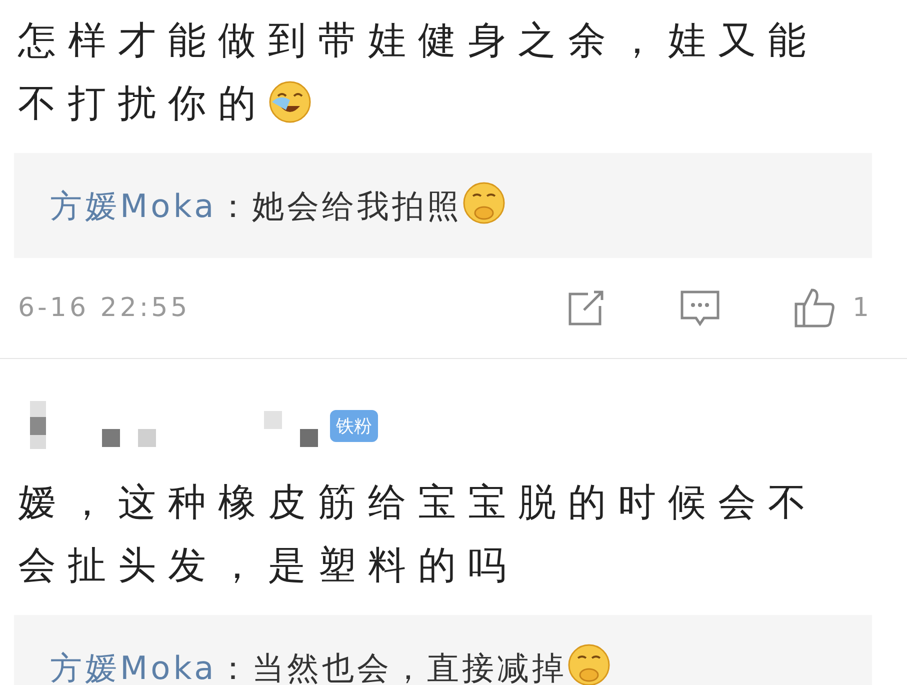 Image resolution: width=907 pixels, height=685 pixels. Describe the element at coordinates (391, 667) in the screenshot. I see `reply-text: ：当然也会，直接减掉` at that location.